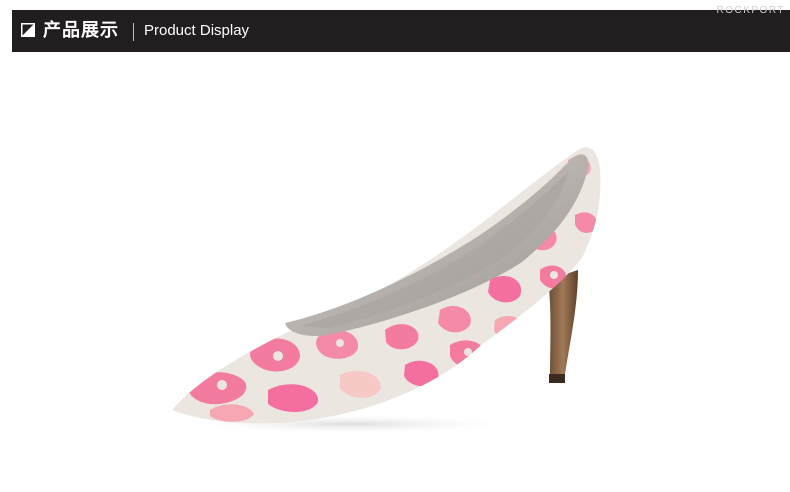  Describe the element at coordinates (133, 32) in the screenshot. I see `title-divider` at that location.